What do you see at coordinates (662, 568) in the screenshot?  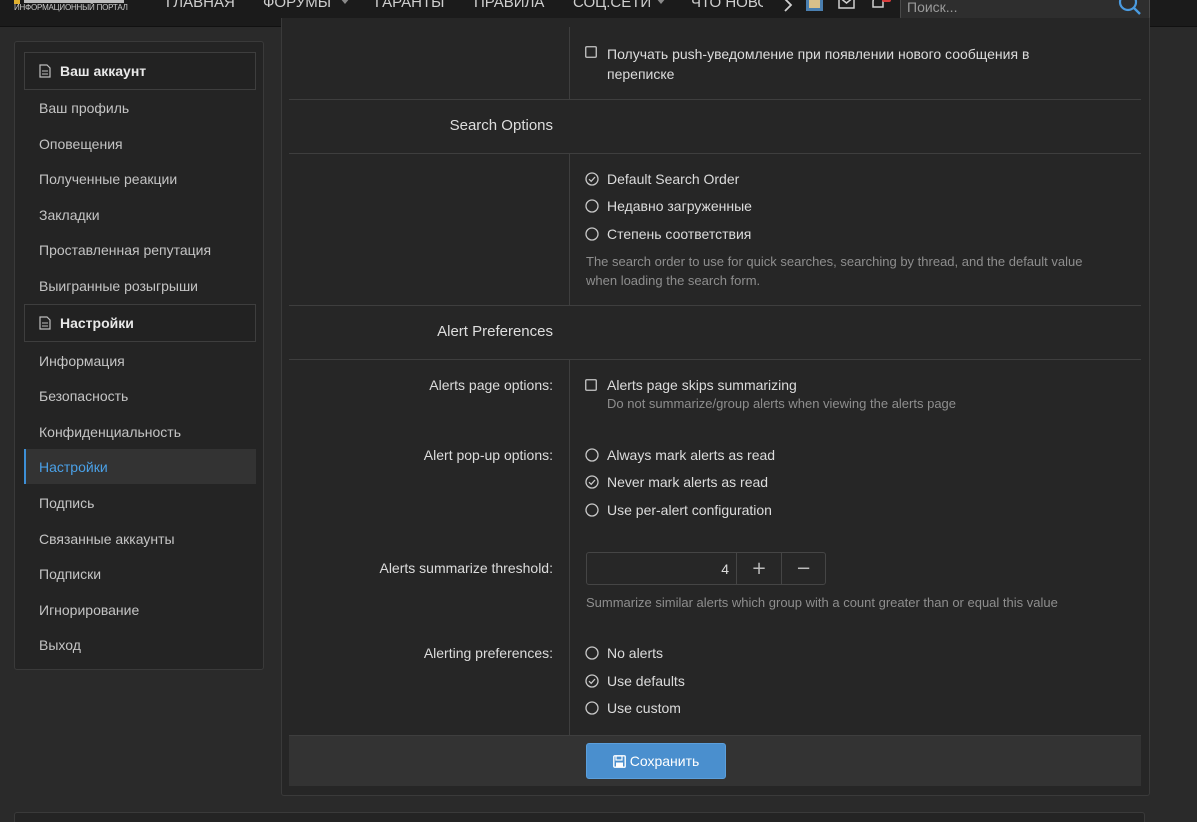 I see `summarize-threshold-input` at bounding box center [662, 568].